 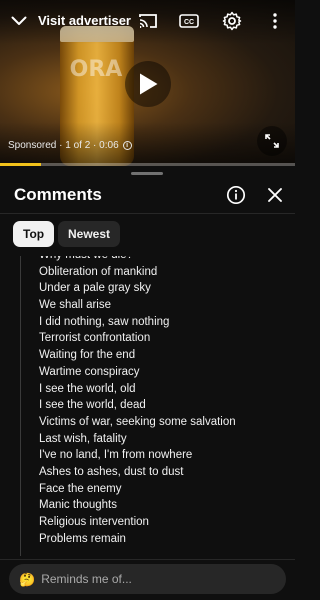 What do you see at coordinates (87, 388) in the screenshot?
I see `comment-line: I see the world, old` at bounding box center [87, 388].